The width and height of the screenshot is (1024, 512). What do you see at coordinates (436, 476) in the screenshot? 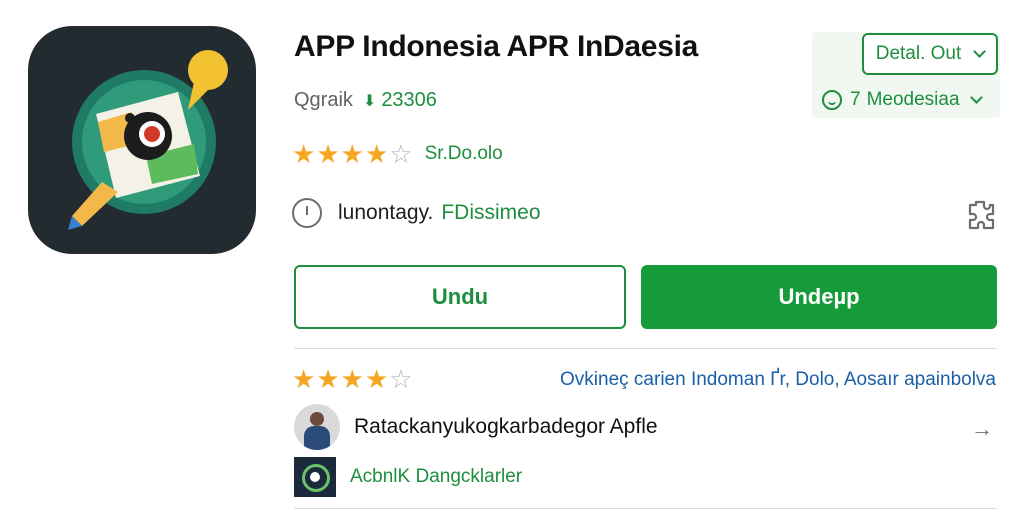
I see `source-text: AcbnlK Dangcklarler` at bounding box center [436, 476].